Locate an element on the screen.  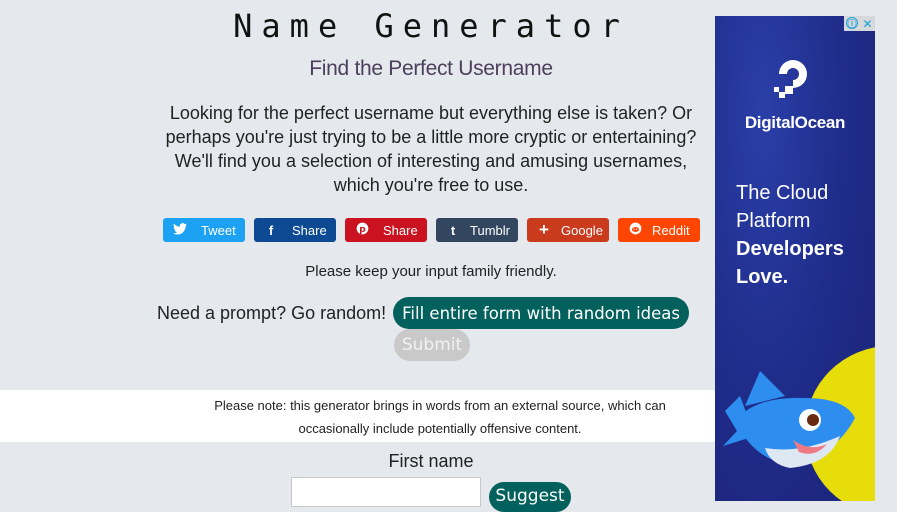
svg-text: p is located at coordinates (362, 230).